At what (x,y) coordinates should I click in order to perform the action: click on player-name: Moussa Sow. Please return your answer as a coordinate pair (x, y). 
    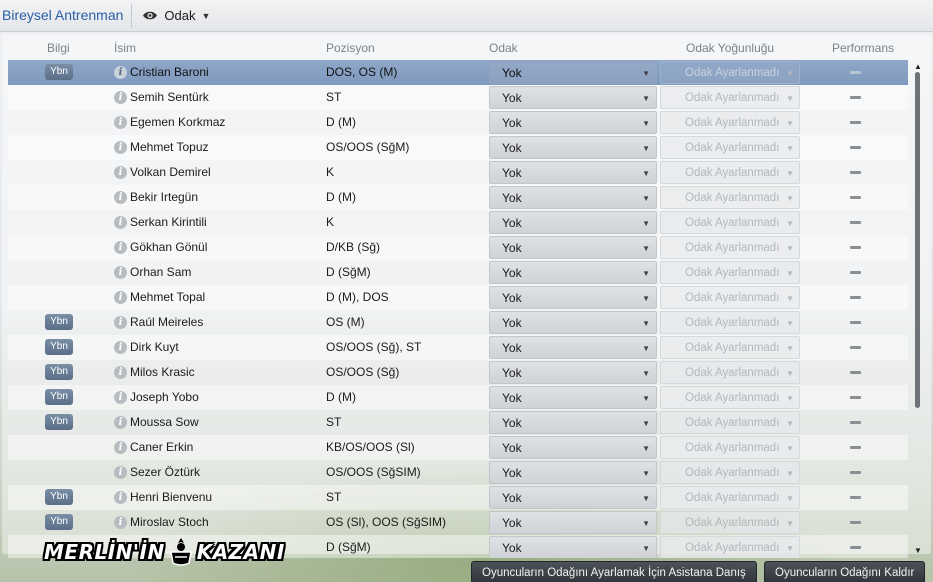
    Looking at the image, I should click on (164, 422).